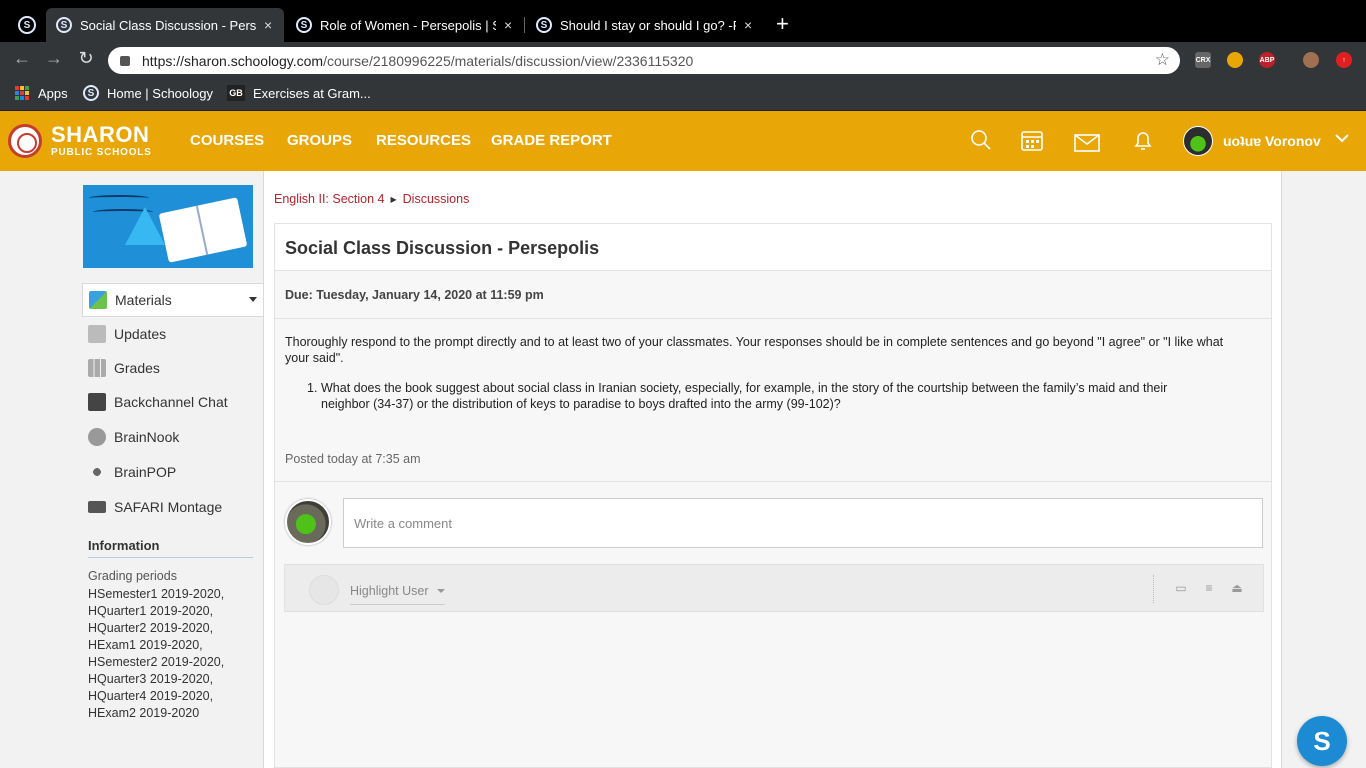  What do you see at coordinates (981, 143) in the screenshot?
I see `search-icon` at bounding box center [981, 143].